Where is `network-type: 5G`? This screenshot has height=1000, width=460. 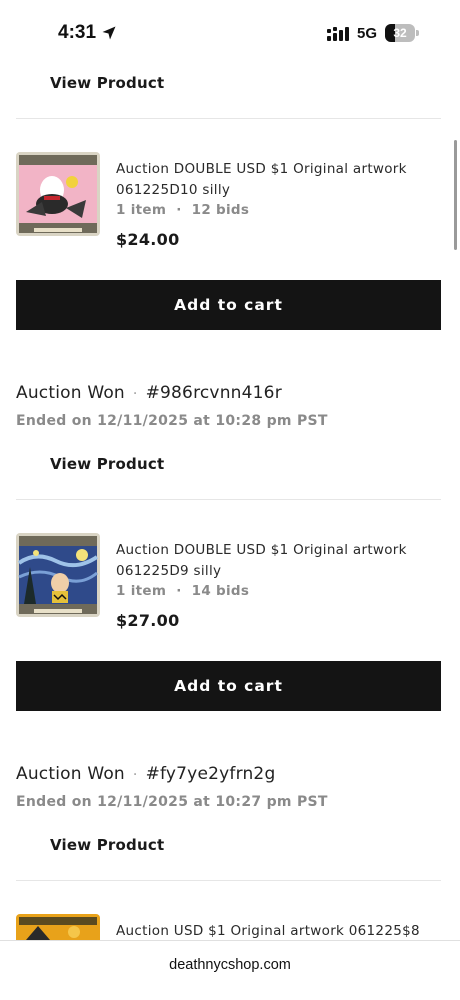
network-type: 5G is located at coordinates (367, 33).